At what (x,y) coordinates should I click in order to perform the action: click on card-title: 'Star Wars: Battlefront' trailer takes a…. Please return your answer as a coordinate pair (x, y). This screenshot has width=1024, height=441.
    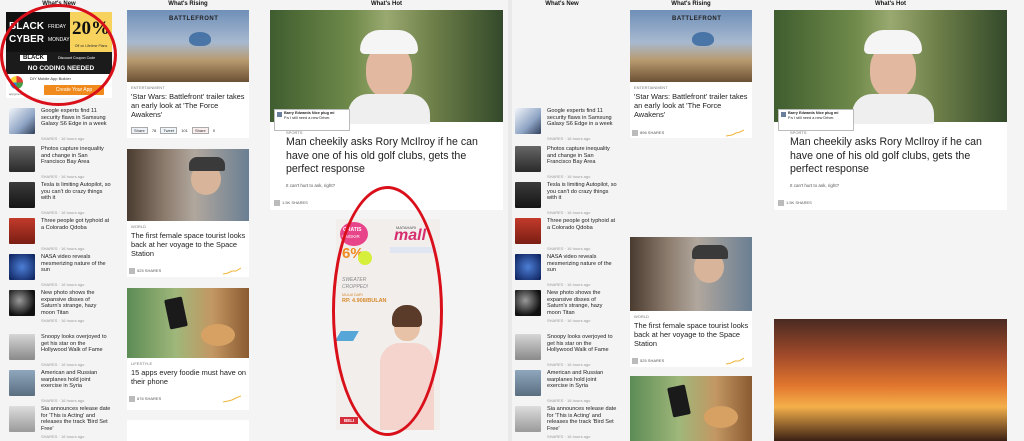
    Looking at the image, I should click on (691, 105).